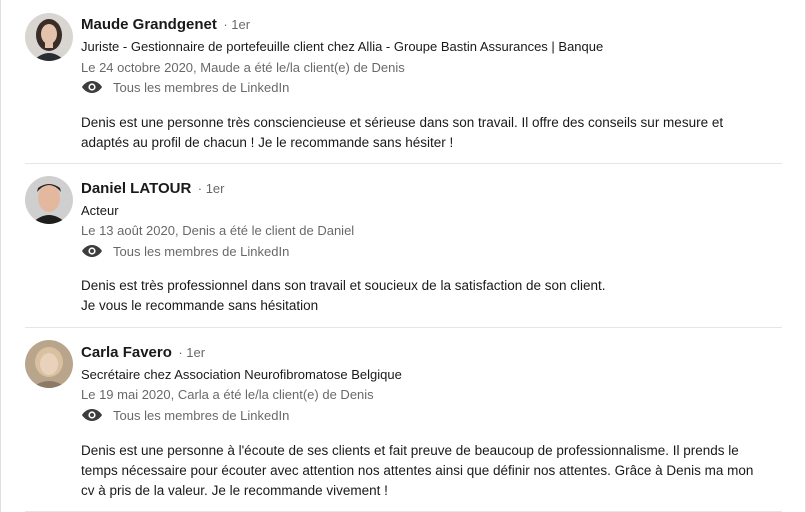 The width and height of the screenshot is (806, 512). I want to click on recommender-name: Daniel LATOUR, so click(136, 188).